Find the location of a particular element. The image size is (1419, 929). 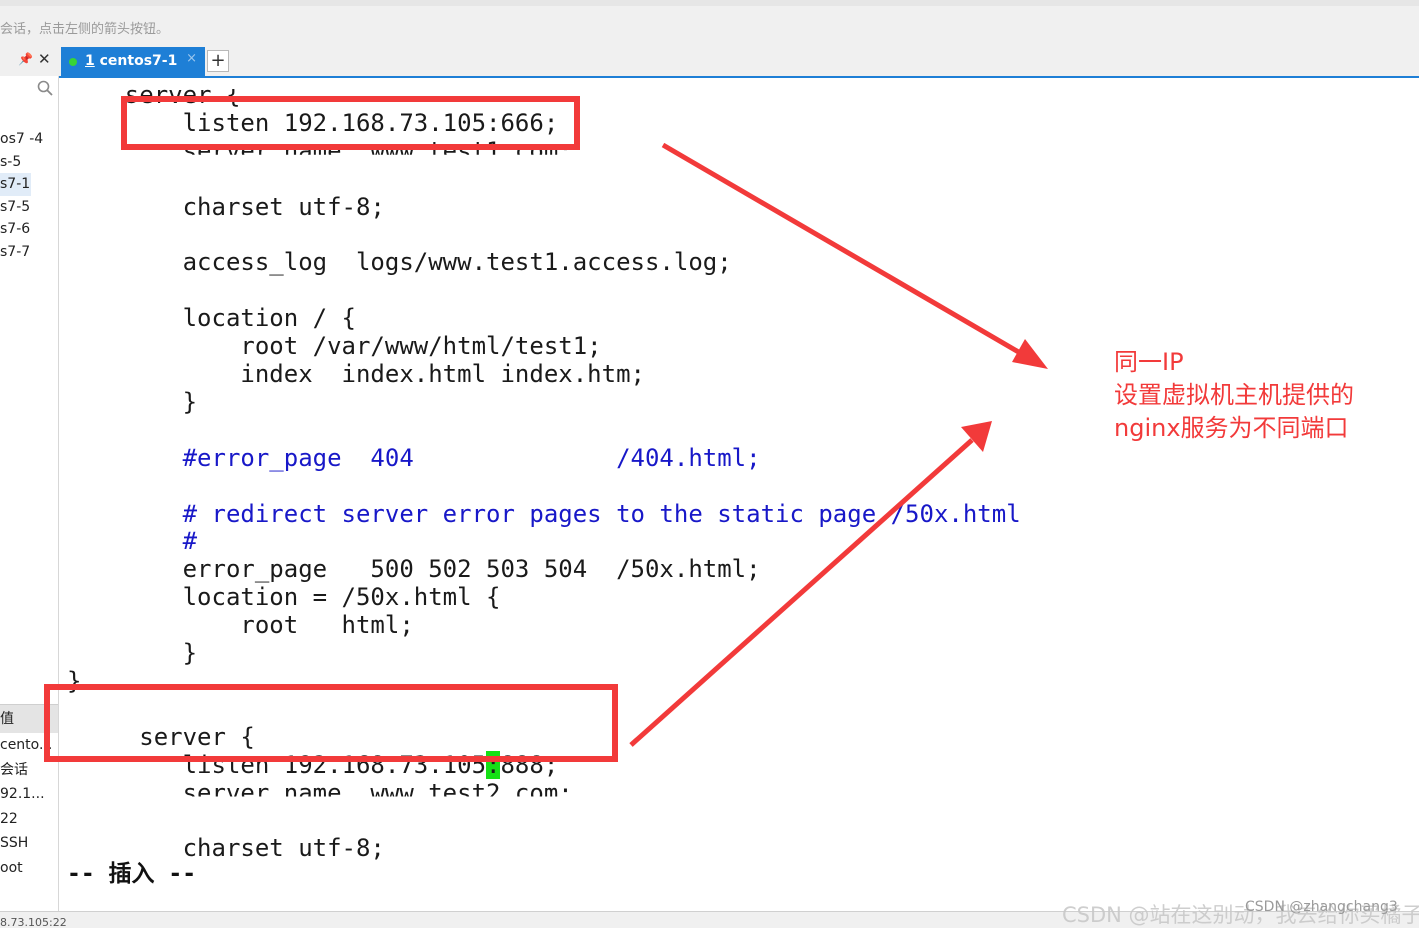

annotation-line: 设置虚拟机主机提供的 is located at coordinates (1234, 395).